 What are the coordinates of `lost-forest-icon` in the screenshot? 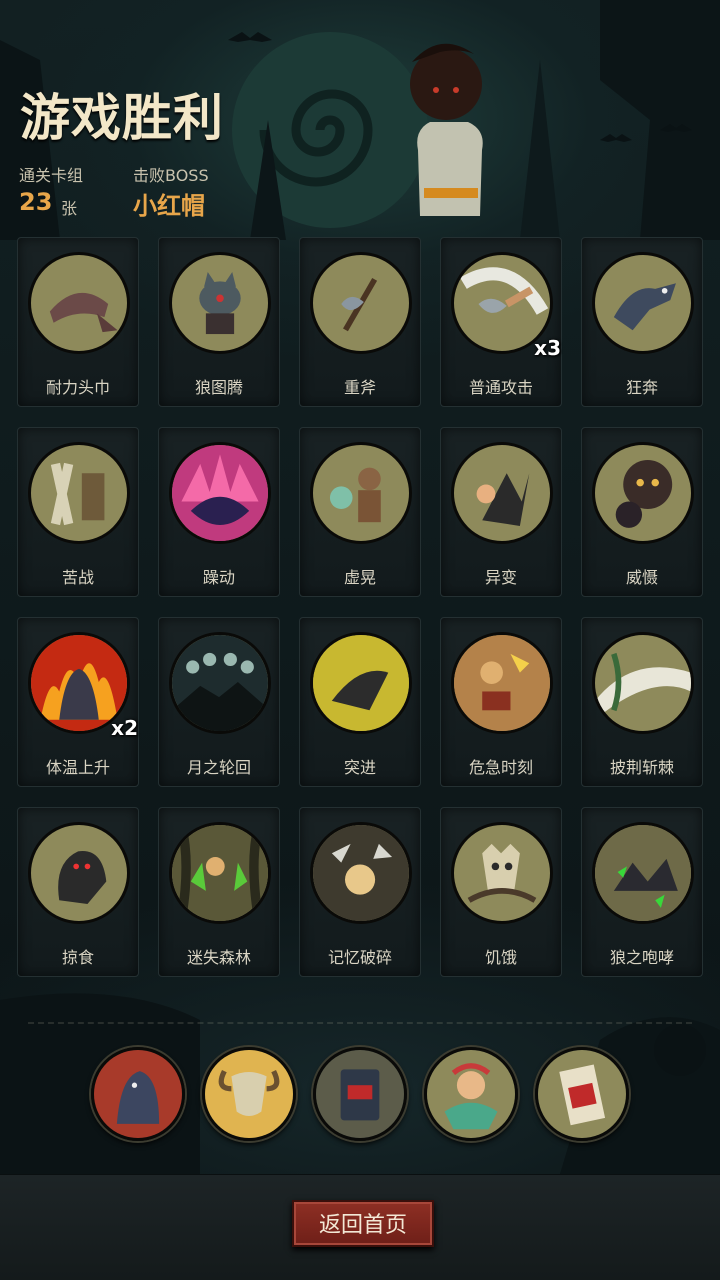 It's located at (220, 873).